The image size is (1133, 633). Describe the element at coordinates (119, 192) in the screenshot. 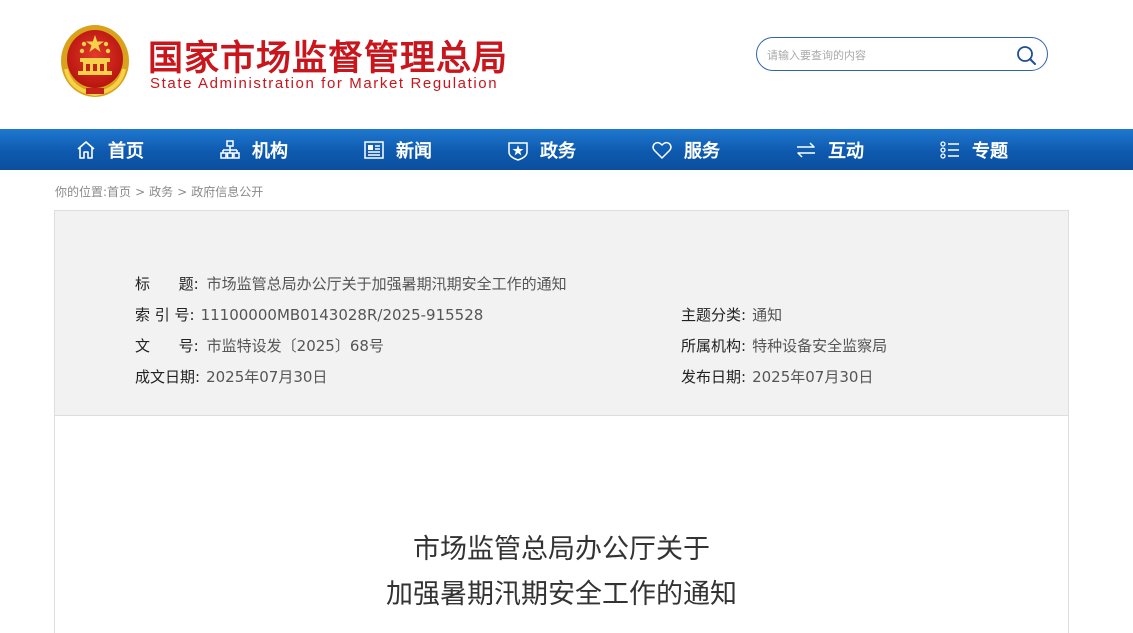

I see `breadcrumb-link-home: 首页` at that location.